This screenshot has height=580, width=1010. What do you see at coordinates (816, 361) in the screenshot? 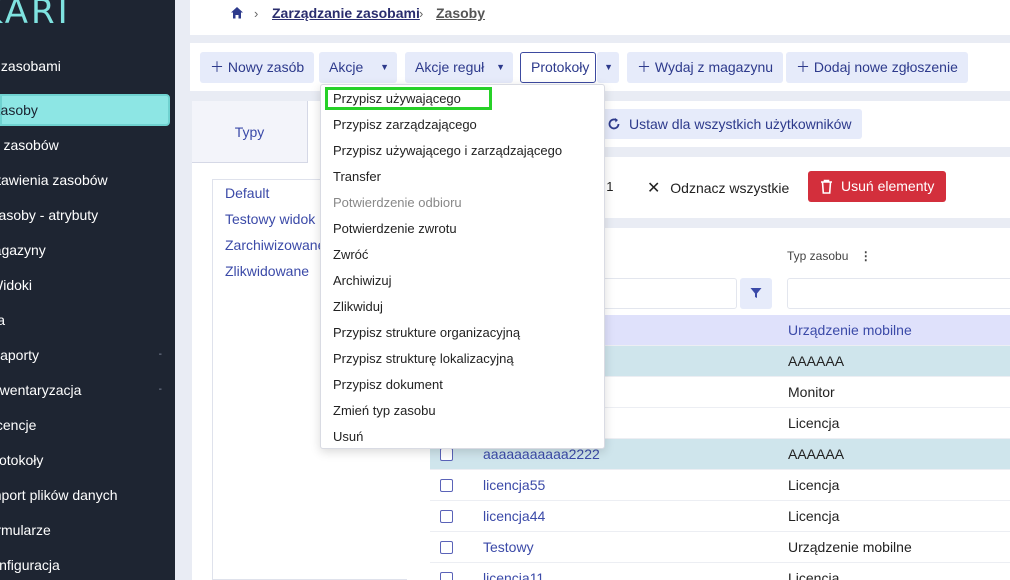
I see `resource-type: AAAAAA` at bounding box center [816, 361].